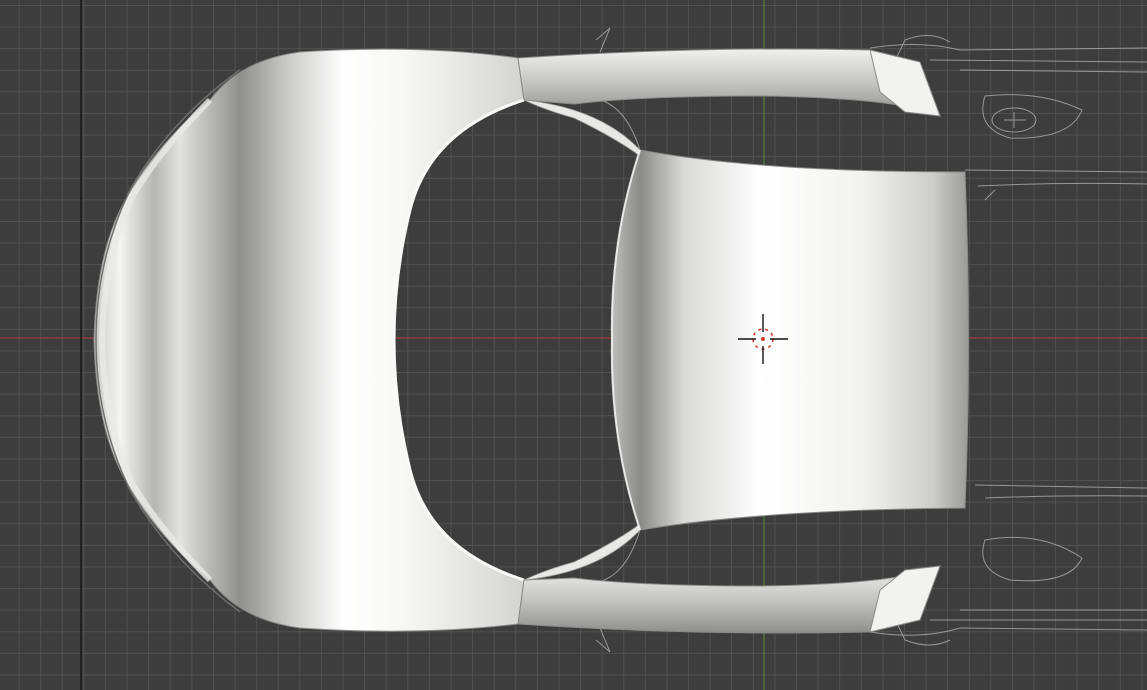  I want to click on rear-wing-tip-top, so click(905, 83).